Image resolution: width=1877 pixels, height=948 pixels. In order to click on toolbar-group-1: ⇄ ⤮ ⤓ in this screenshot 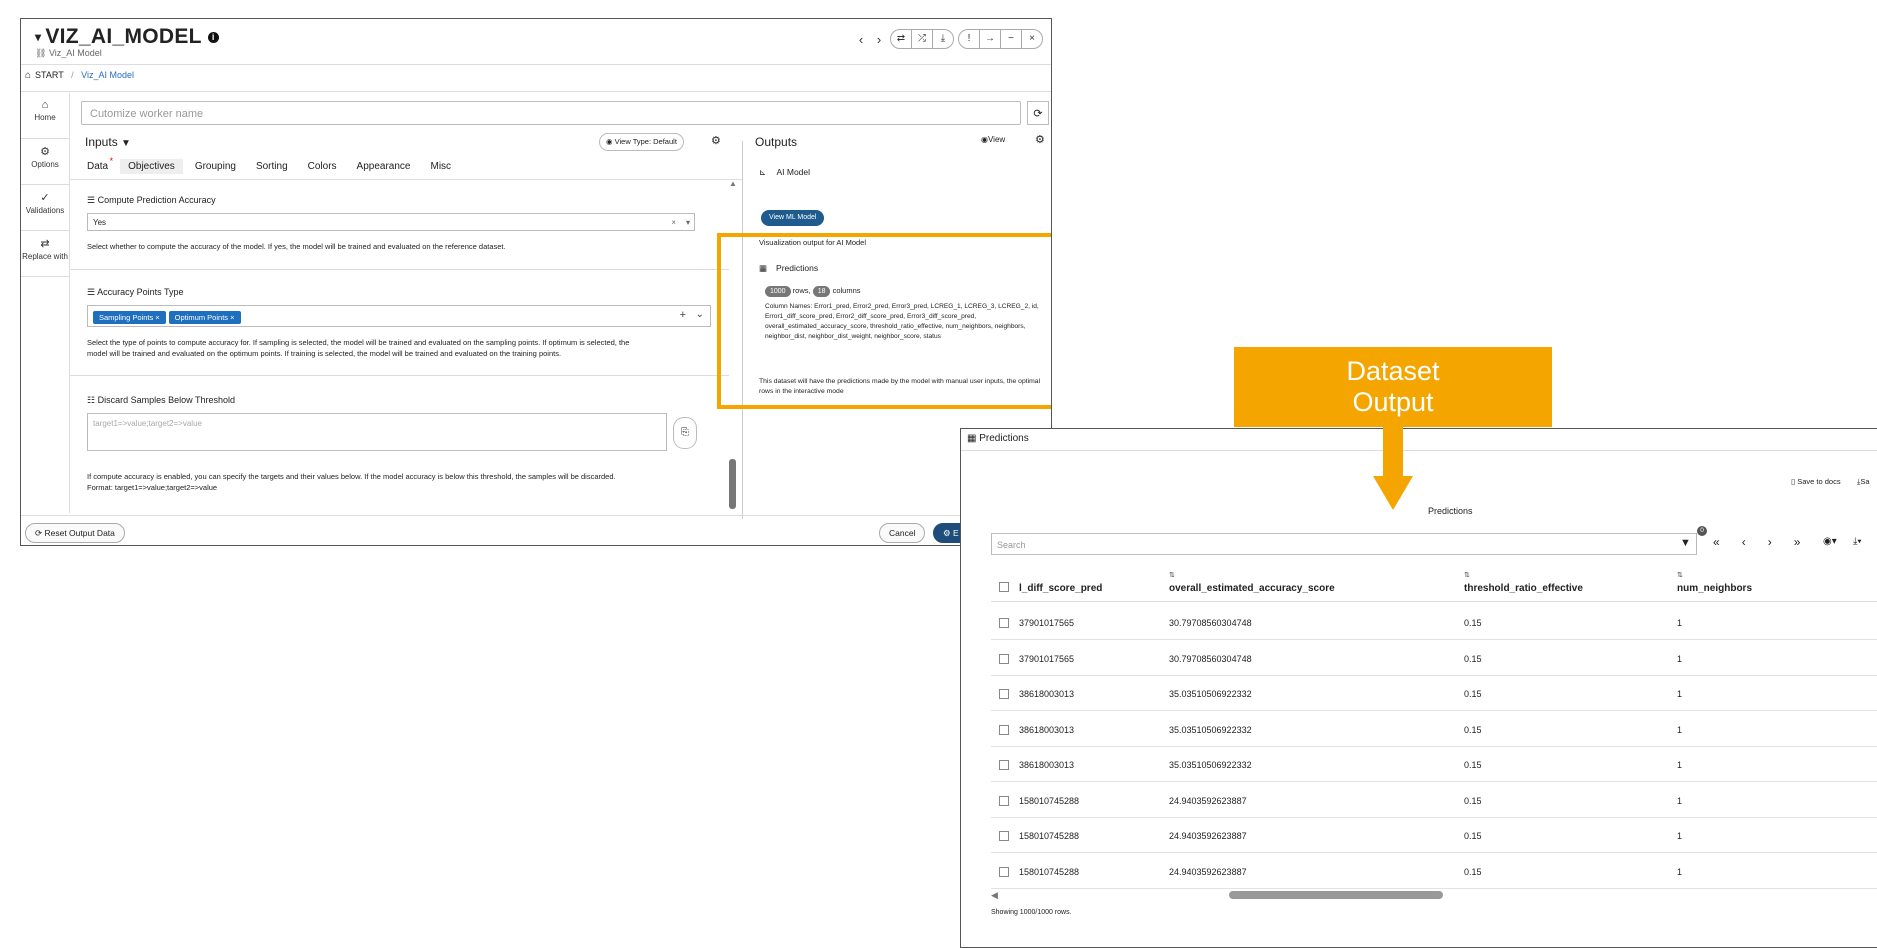, I will do `click(922, 39)`.